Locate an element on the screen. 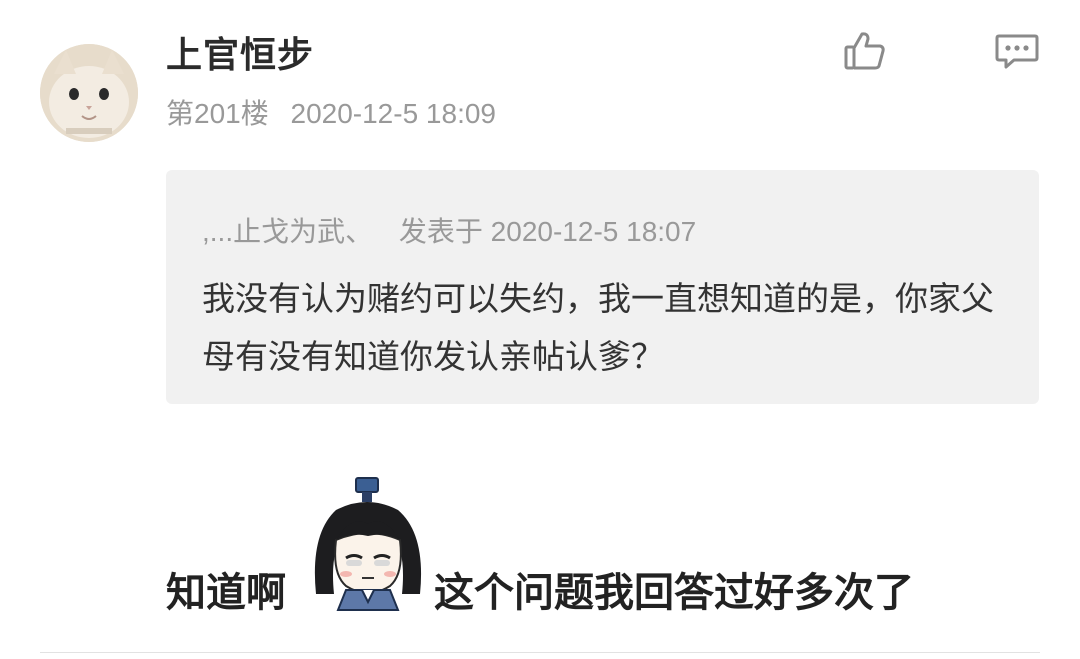 This screenshot has width=1080, height=659. post-divider is located at coordinates (540, 652).